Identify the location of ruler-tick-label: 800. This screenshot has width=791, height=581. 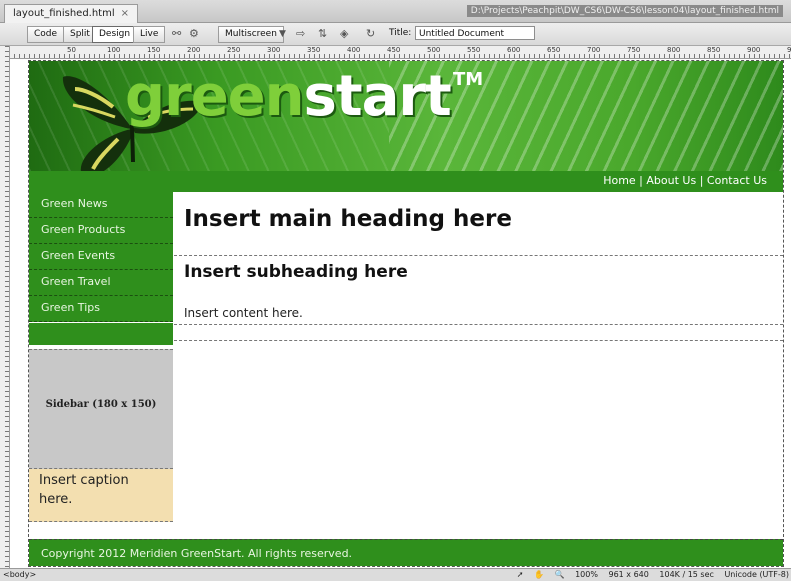
(674, 50).